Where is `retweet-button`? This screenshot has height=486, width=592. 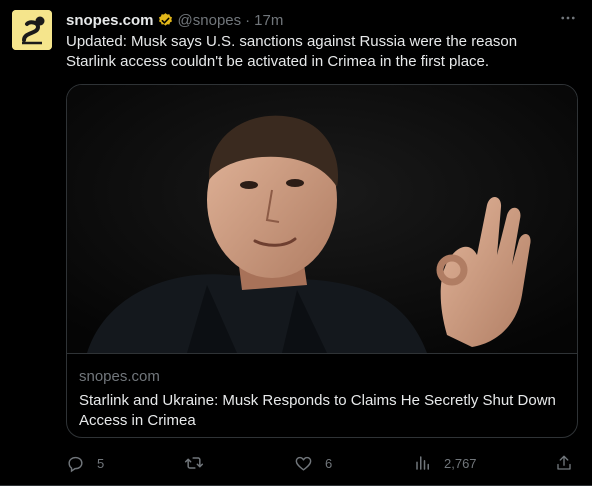 retweet-button is located at coordinates (200, 463).